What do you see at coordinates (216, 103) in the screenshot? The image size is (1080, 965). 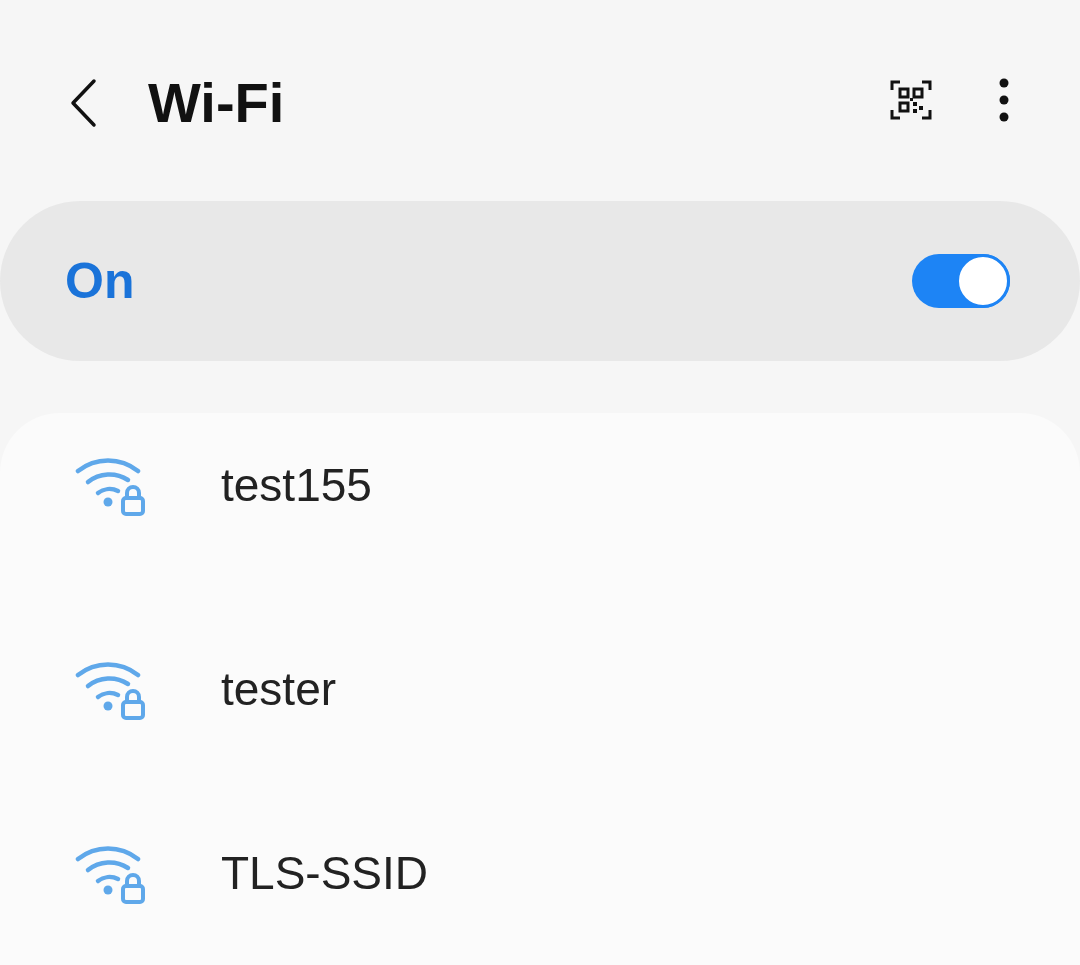 I see `page-title: Wi-Fi` at bounding box center [216, 103].